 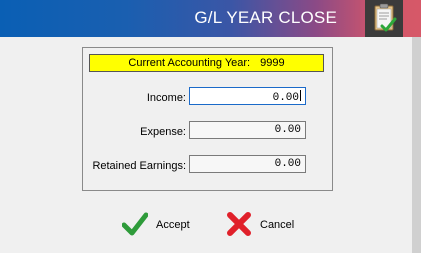 I want to click on retained-earnings-value: 0.00, so click(x=287, y=164).